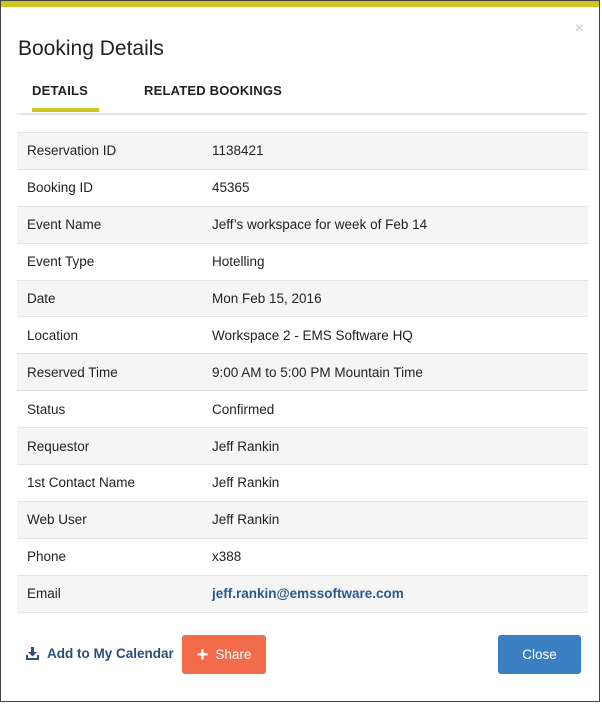 The height and width of the screenshot is (704, 602). What do you see at coordinates (114, 483) in the screenshot?
I see `row-label: 1st Contact Name` at bounding box center [114, 483].